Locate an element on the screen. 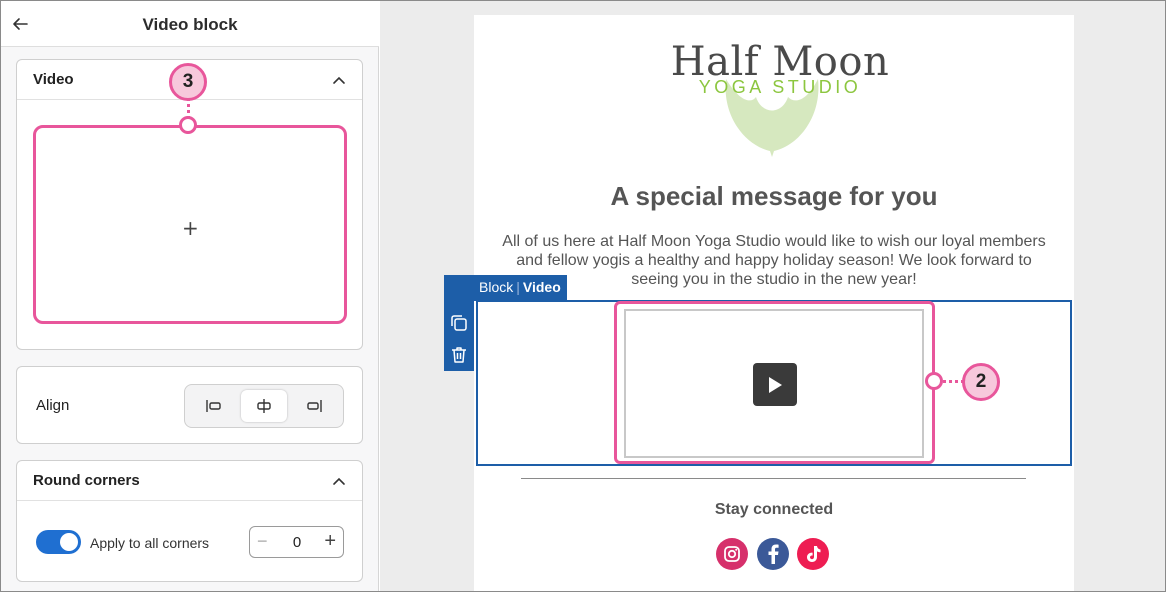 The image size is (1166, 592). corner-radius-stepper: − 0 + is located at coordinates (296, 542).